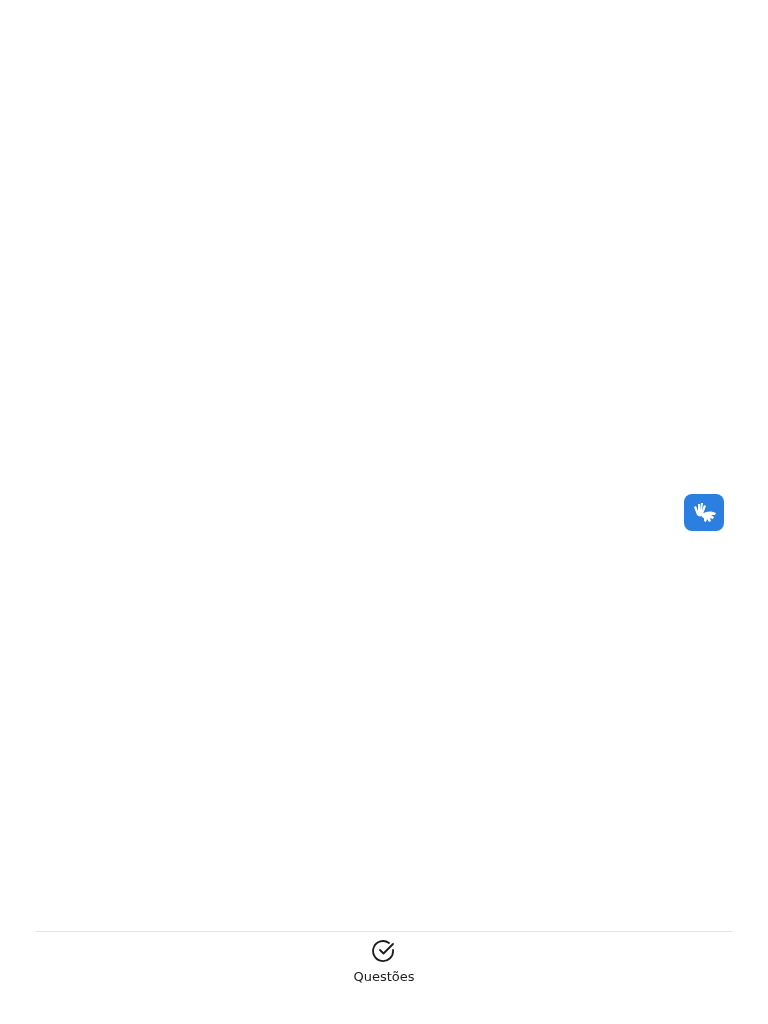 Image resolution: width=768 pixels, height=1024 pixels. I want to click on sign-language-button, so click(704, 512).